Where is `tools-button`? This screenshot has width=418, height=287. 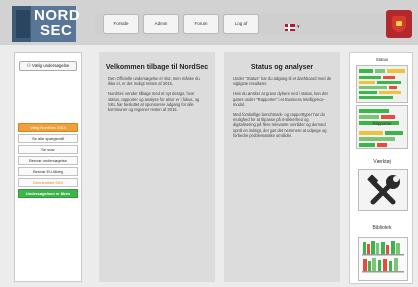 tools-button is located at coordinates (383, 190).